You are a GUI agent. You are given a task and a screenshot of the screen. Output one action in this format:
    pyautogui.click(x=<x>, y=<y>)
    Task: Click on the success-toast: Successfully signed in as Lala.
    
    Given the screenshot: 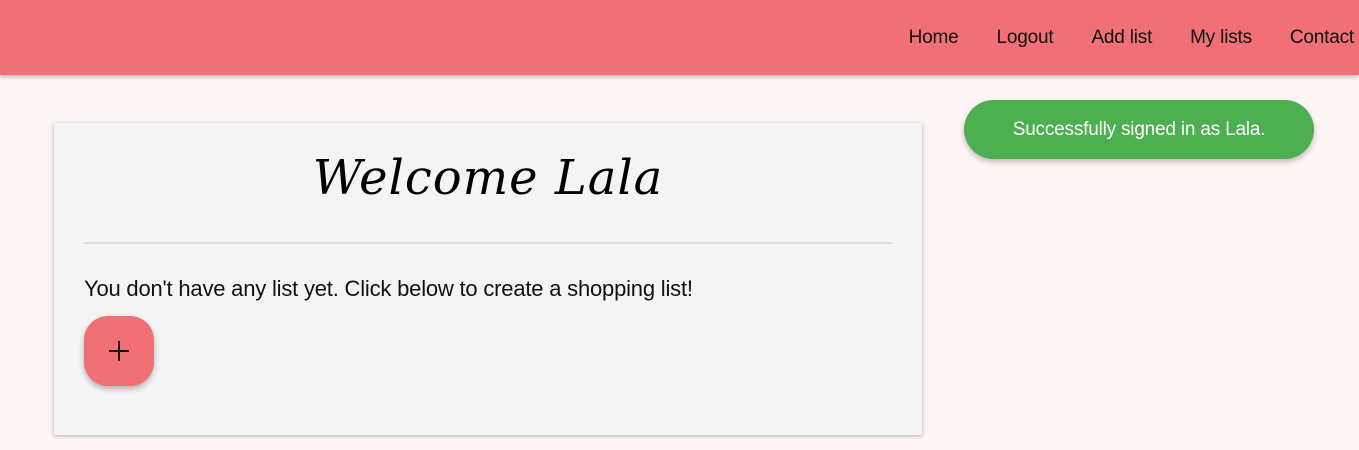 What is the action you would take?
    pyautogui.click(x=1139, y=129)
    